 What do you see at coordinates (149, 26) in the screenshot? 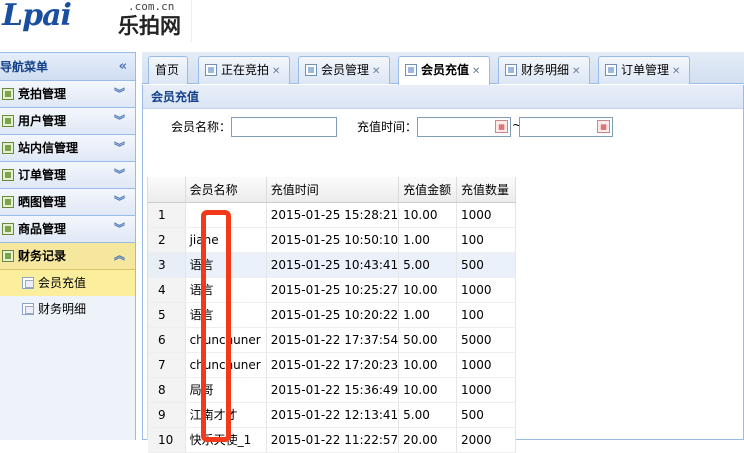
I see `logo-cn-name: 乐拍网` at bounding box center [149, 26].